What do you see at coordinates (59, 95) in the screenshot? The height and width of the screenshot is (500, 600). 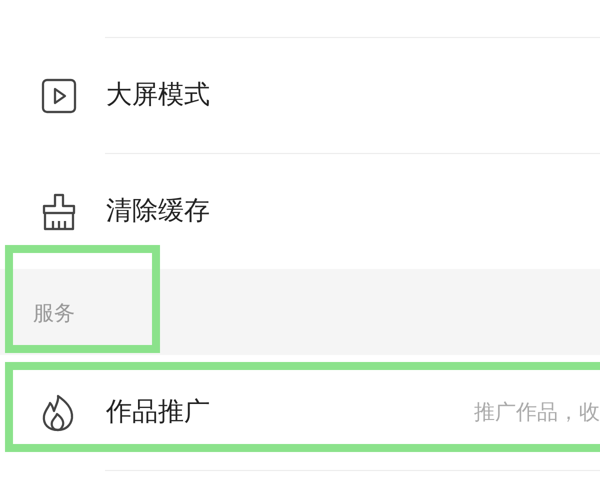 I see `play-icon` at bounding box center [59, 95].